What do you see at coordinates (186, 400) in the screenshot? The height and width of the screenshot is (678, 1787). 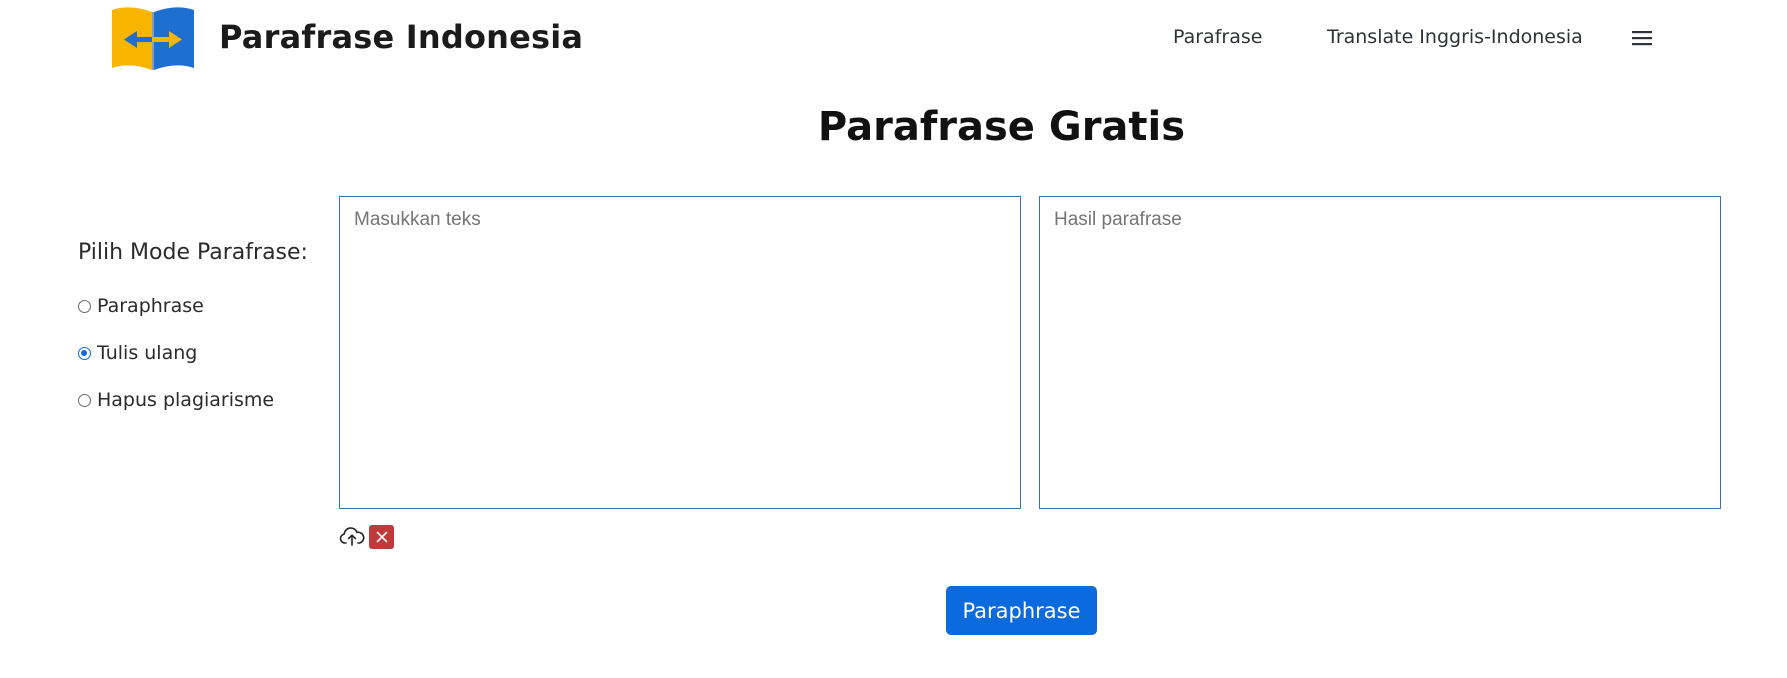 I see `mode-label-hapus-plagiarisme: Hapus plagiarisme` at bounding box center [186, 400].